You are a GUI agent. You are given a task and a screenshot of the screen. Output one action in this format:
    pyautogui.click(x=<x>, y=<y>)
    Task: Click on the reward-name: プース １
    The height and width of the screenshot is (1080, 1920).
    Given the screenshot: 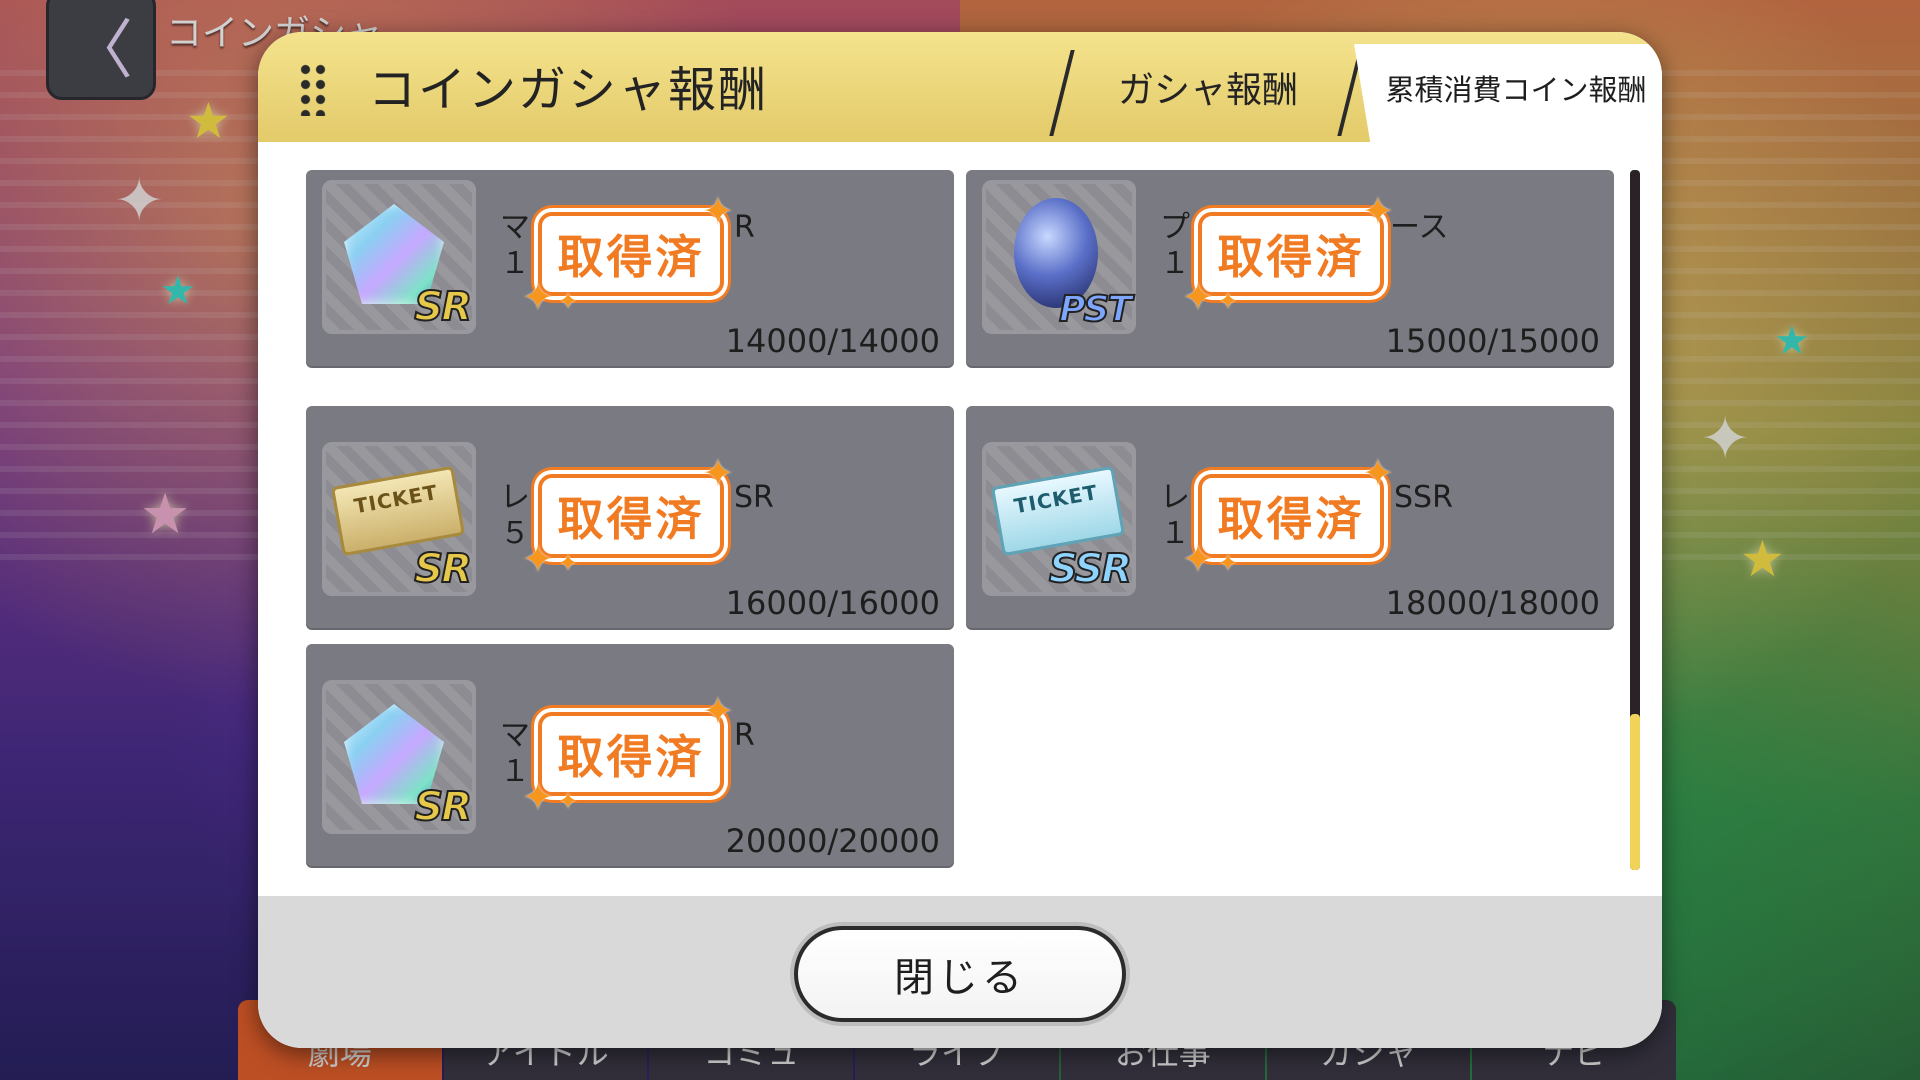 What is the action you would take?
    pyautogui.click(x=1304, y=246)
    